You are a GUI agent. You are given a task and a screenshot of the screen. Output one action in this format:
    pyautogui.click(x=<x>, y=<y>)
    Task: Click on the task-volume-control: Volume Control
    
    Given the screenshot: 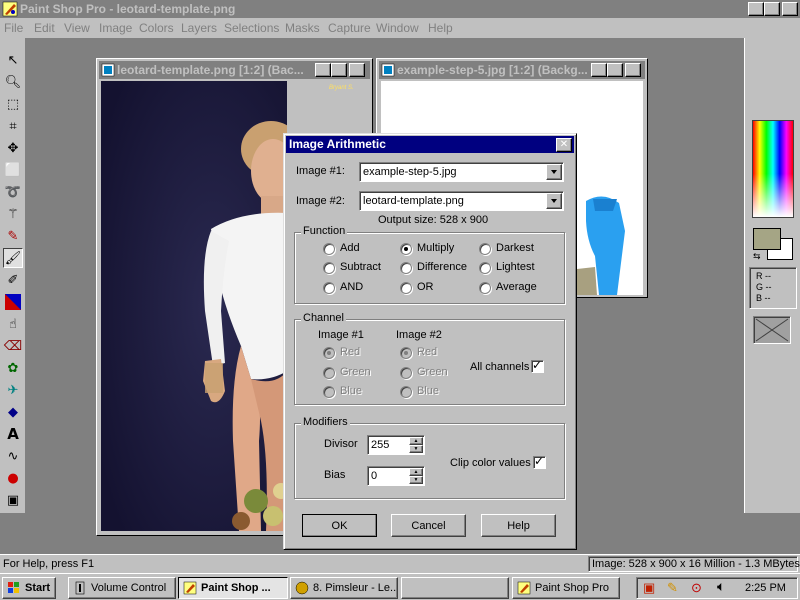 What is the action you would take?
    pyautogui.click(x=122, y=588)
    